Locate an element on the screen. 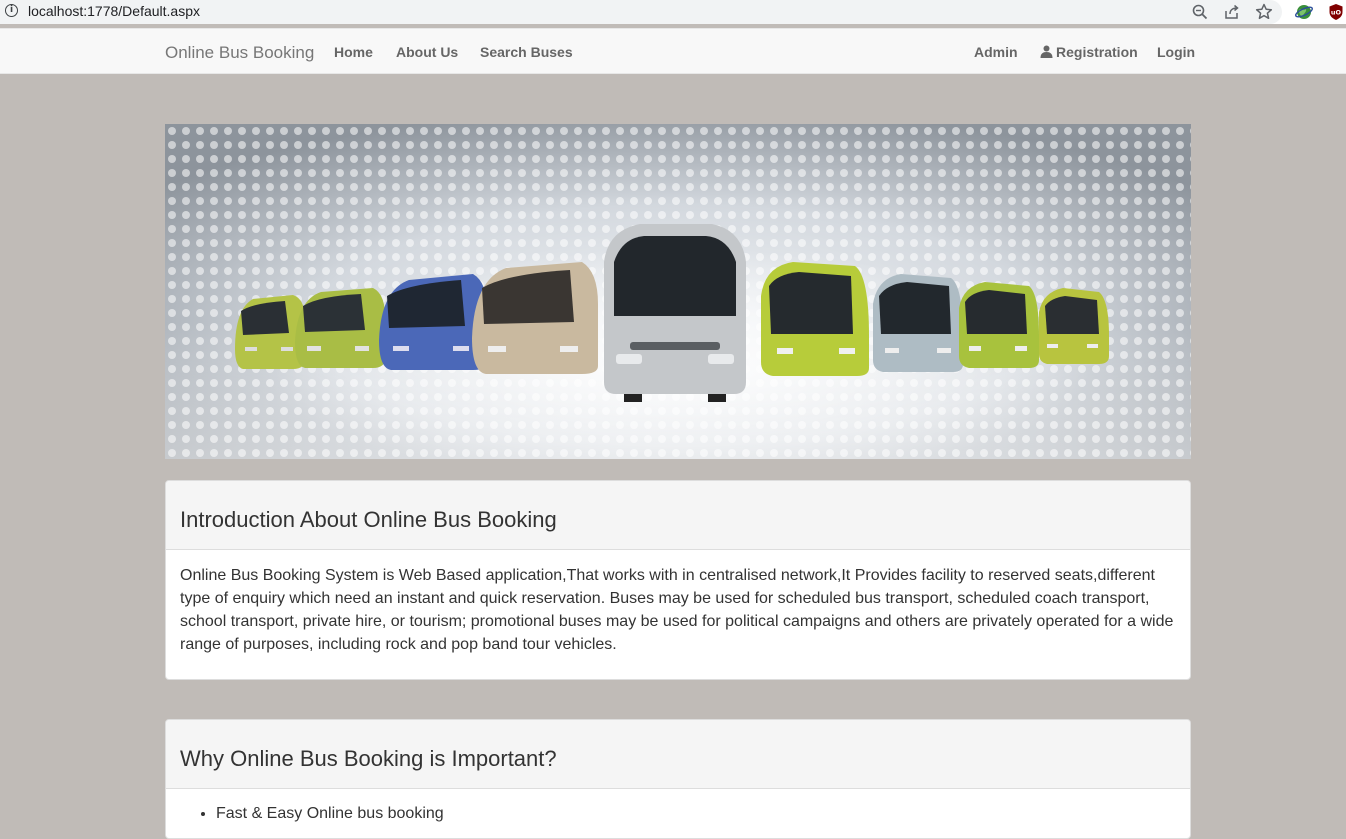 The image size is (1346, 839). ublock-icon: uO is located at coordinates (1336, 12).